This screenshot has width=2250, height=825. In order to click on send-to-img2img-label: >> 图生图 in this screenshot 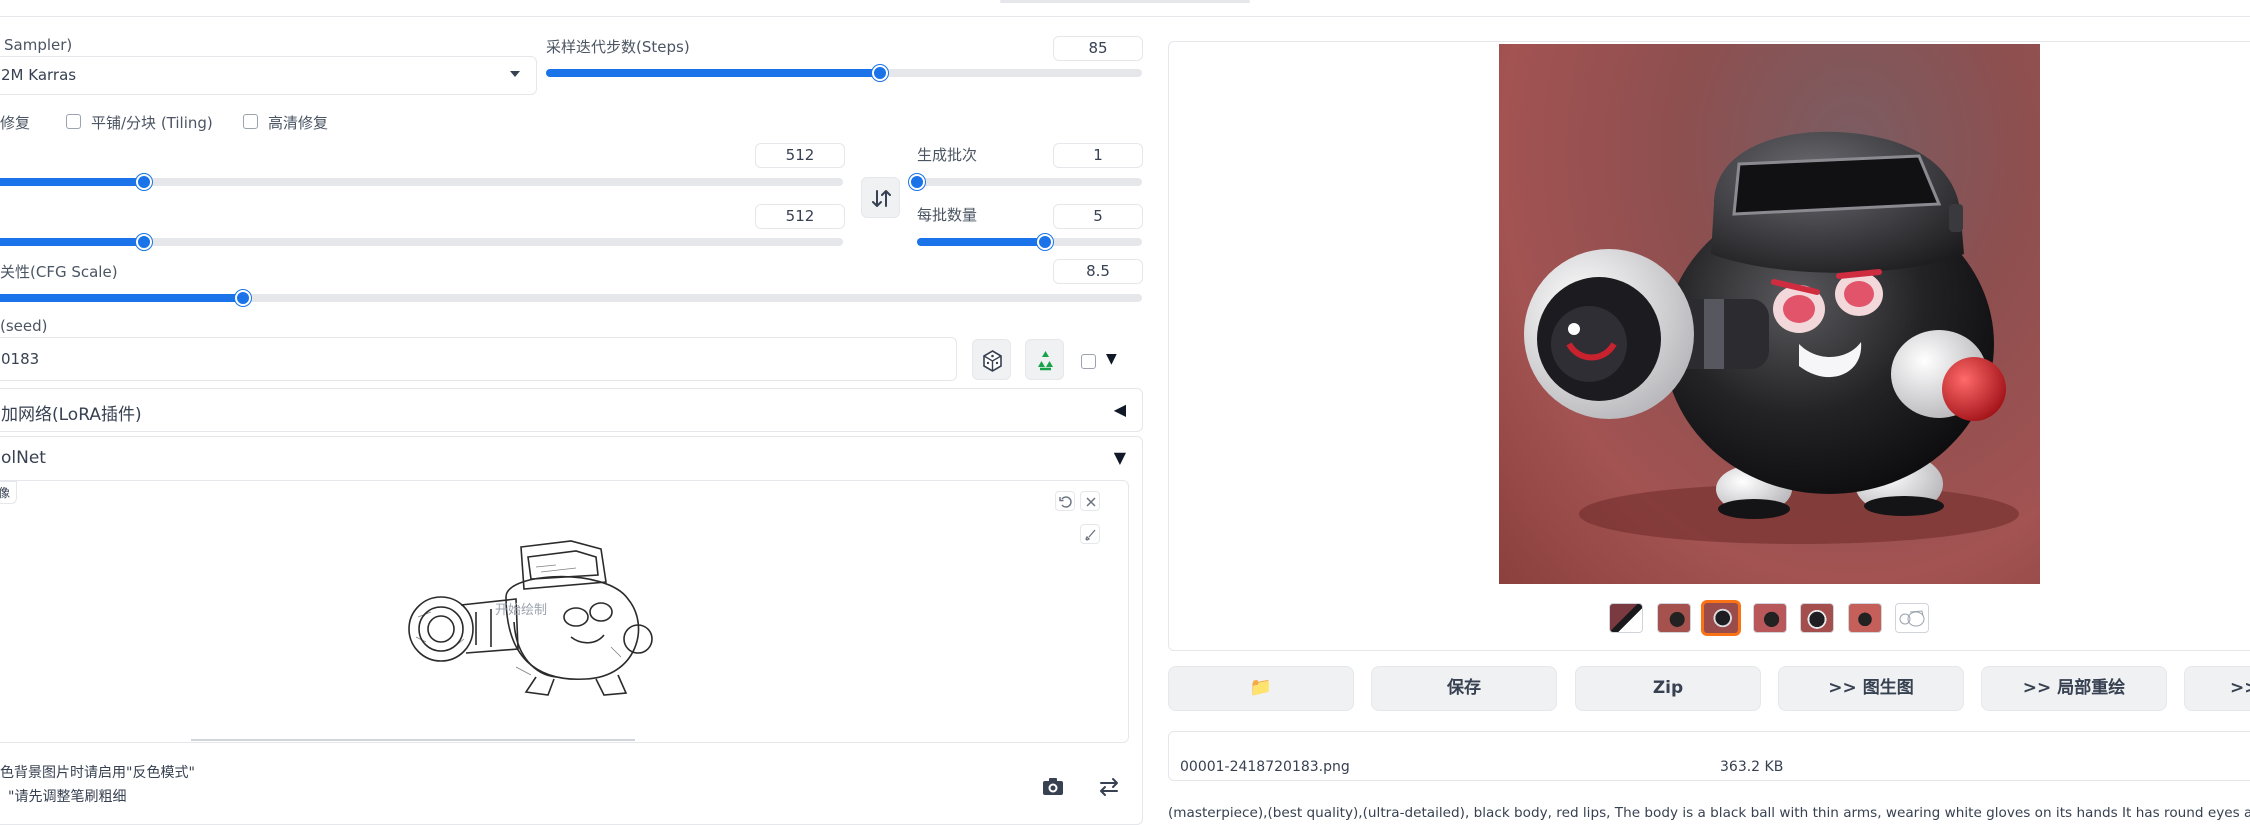, I will do `click(1871, 688)`.